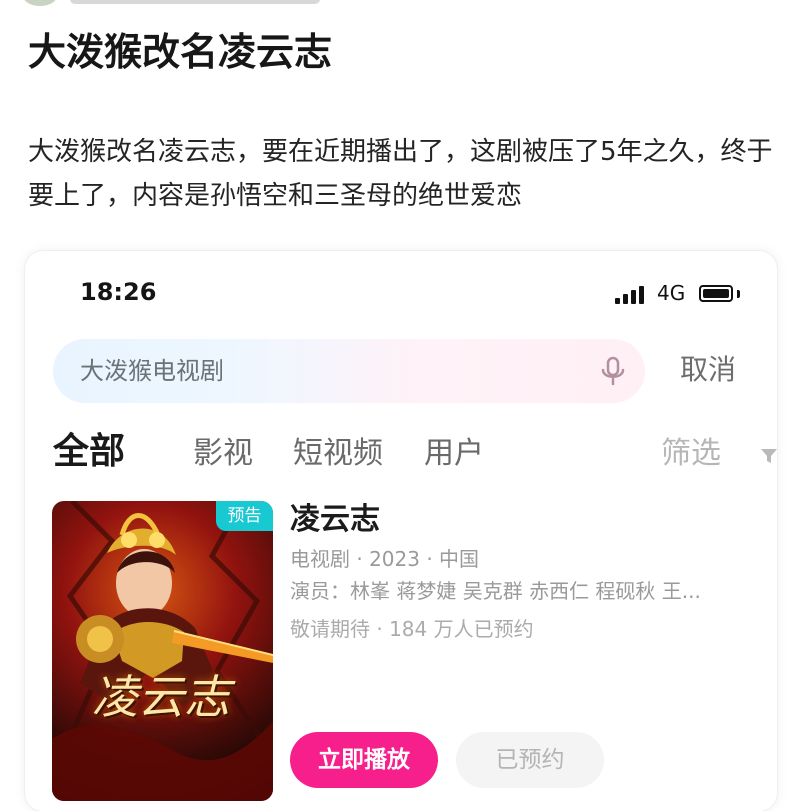 The width and height of the screenshot is (800, 811). What do you see at coordinates (118, 292) in the screenshot?
I see `status-time: 18:26` at bounding box center [118, 292].